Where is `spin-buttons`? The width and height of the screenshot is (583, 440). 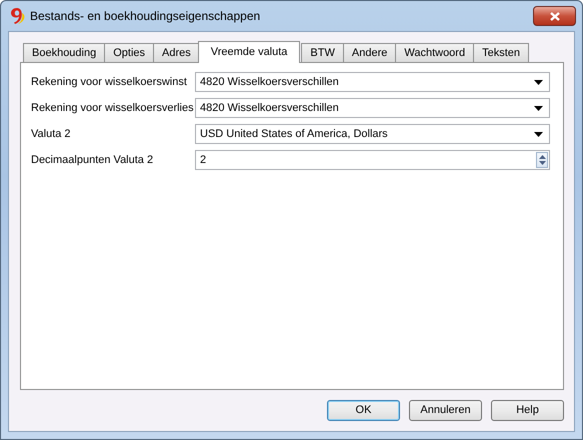
spin-buttons is located at coordinates (542, 160).